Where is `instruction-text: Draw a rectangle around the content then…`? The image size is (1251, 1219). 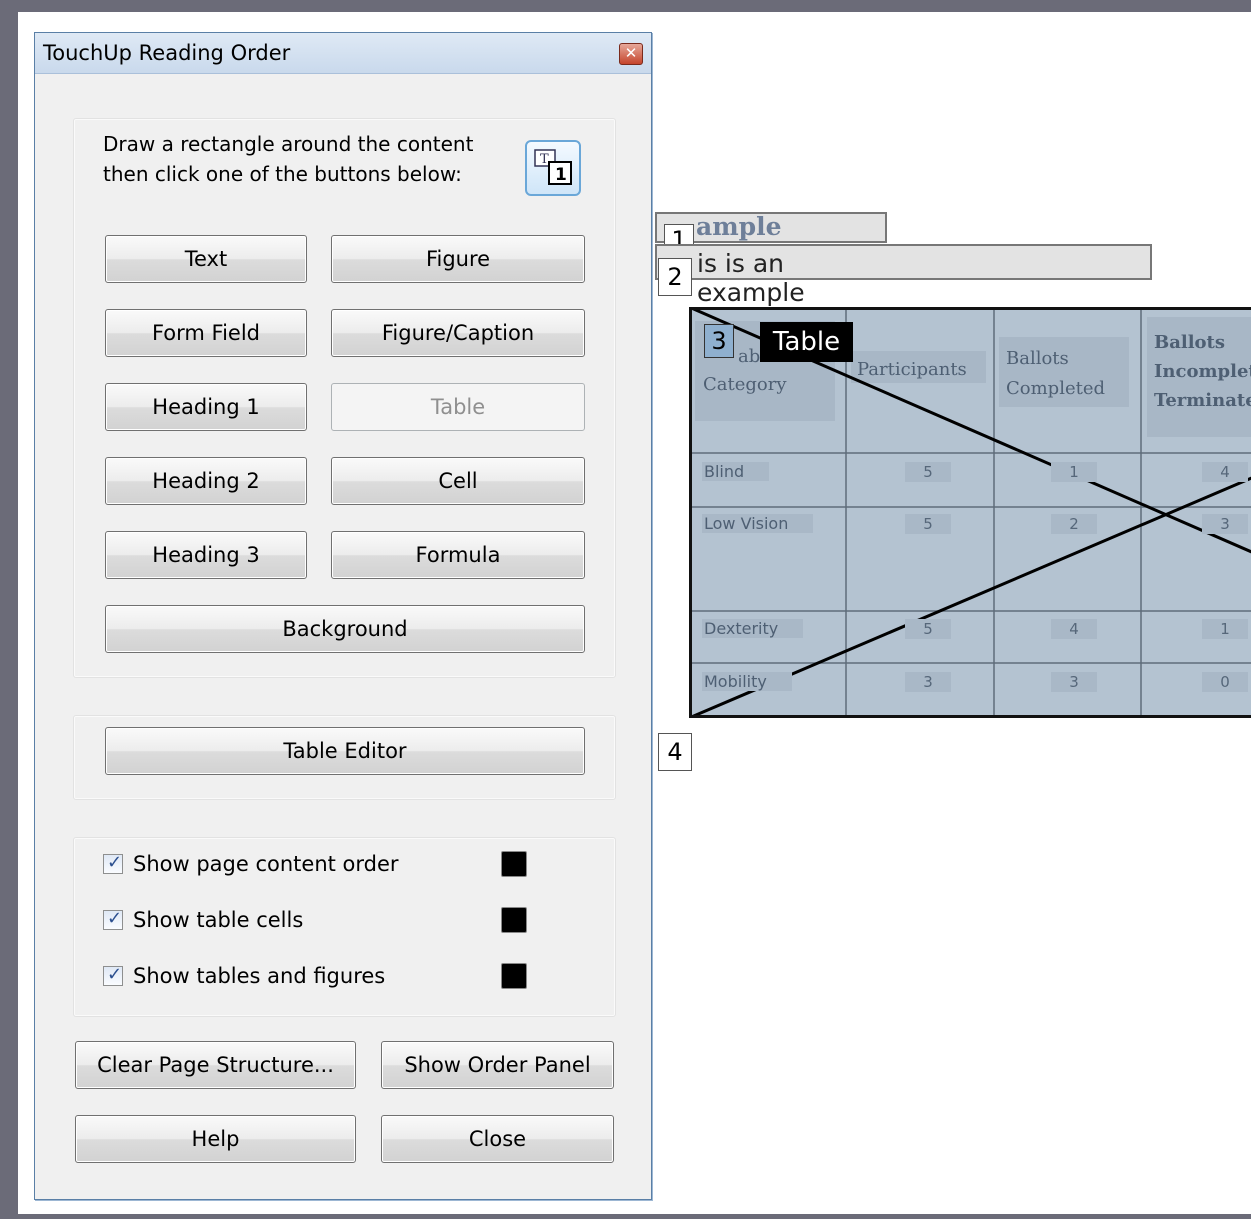
instruction-text: Draw a rectangle around the content then… is located at coordinates (288, 159).